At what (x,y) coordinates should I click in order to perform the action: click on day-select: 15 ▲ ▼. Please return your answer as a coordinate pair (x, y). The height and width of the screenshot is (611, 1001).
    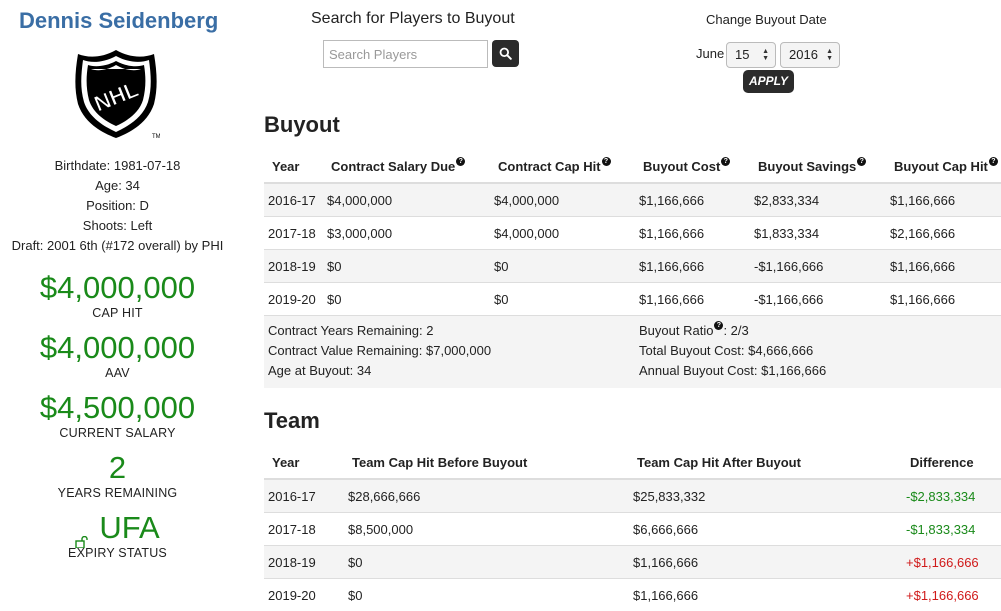
    Looking at the image, I should click on (751, 55).